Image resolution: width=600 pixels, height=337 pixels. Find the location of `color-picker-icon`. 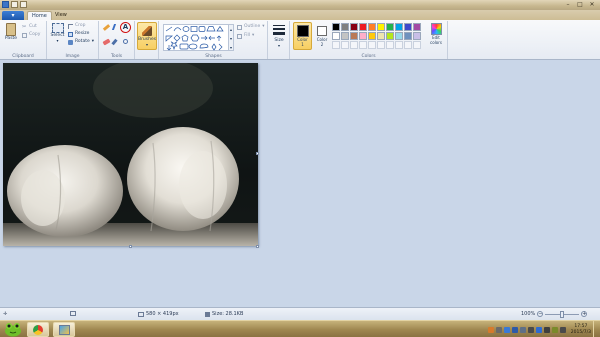

color-picker-icon is located at coordinates (114, 42).